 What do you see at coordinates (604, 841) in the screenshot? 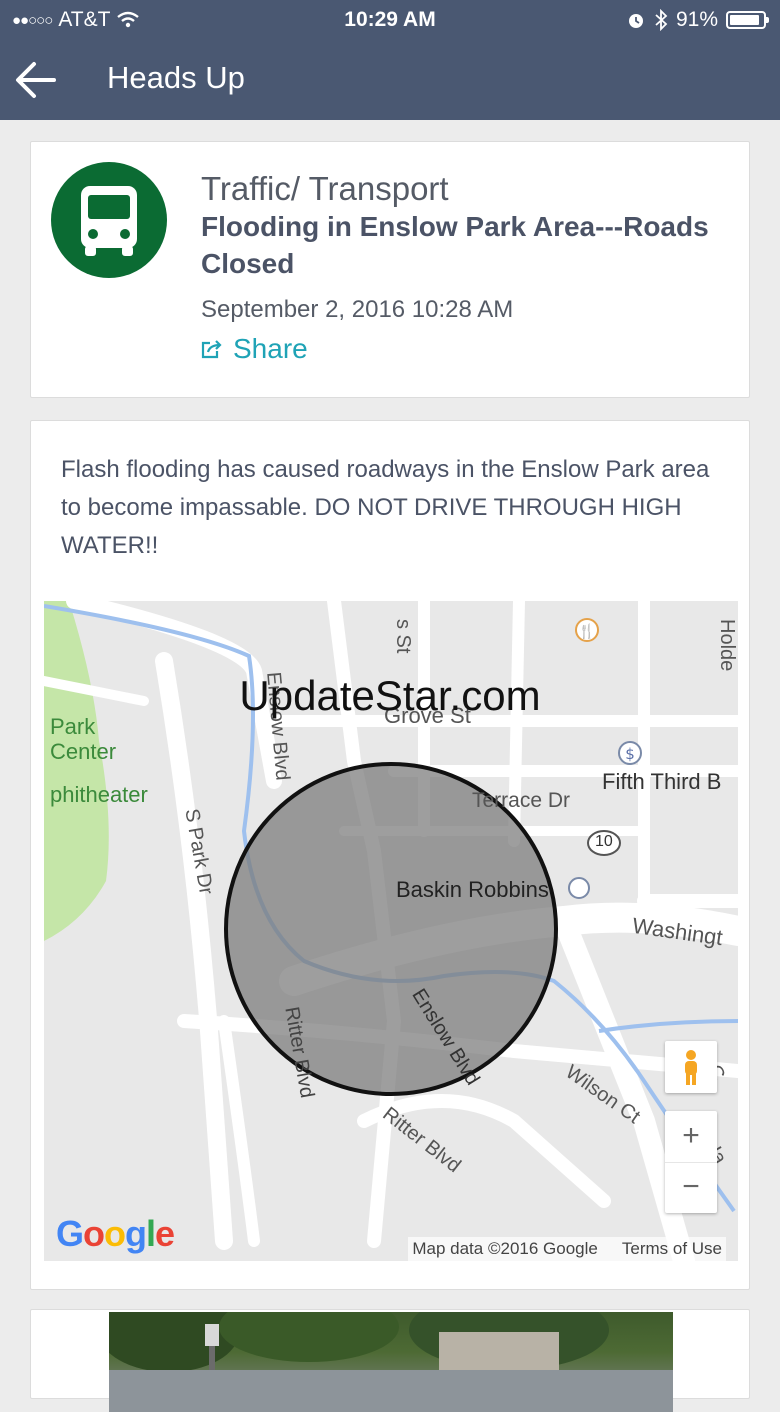
I see `label-route-10: 10` at bounding box center [604, 841].